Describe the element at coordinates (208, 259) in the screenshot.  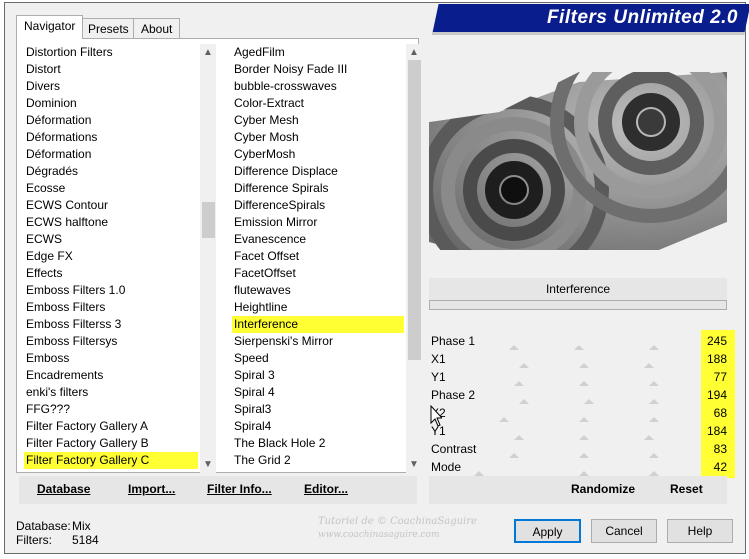
I see `category-scrollbar: ▲ ▼` at that location.